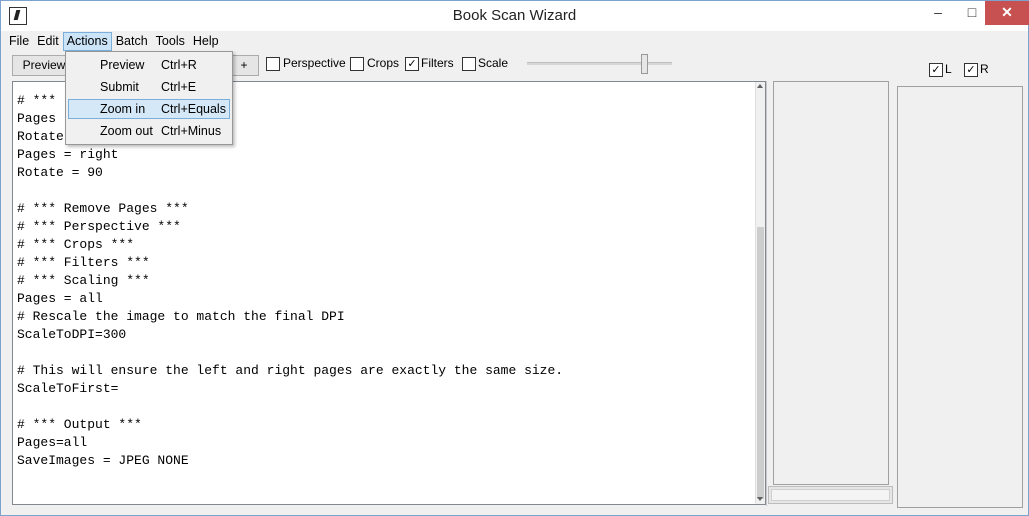 The height and width of the screenshot is (516, 1029). Describe the element at coordinates (122, 65) in the screenshot. I see `menu-item-label: Preview` at that location.